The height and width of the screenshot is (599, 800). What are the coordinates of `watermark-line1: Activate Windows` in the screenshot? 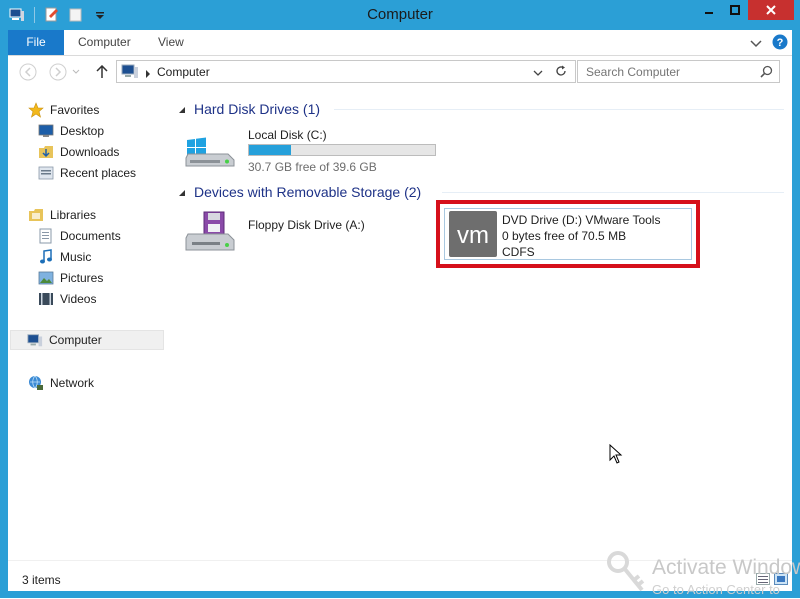 It's located at (726, 567).